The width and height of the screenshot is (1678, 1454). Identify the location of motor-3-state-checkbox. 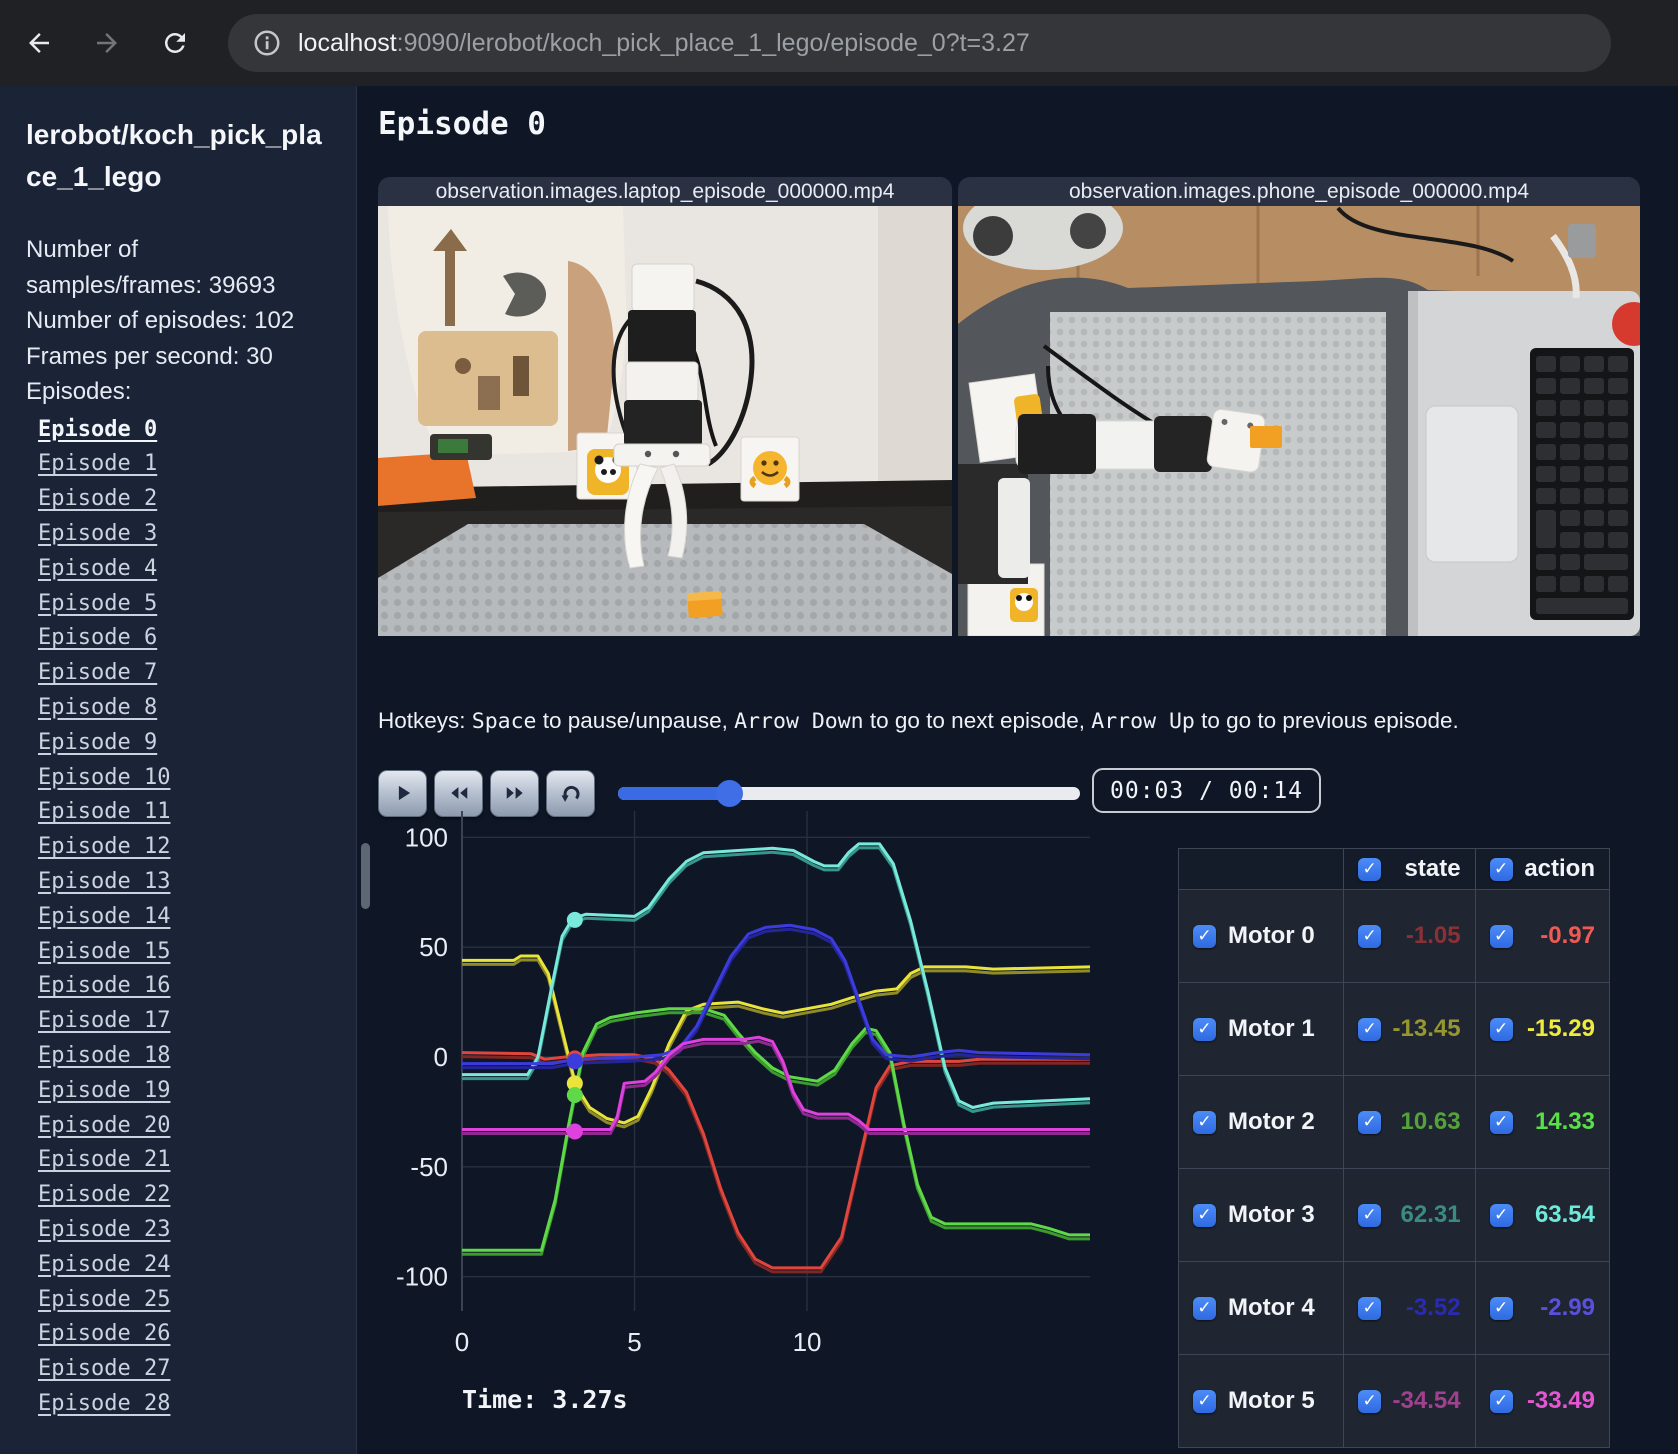
(1370, 1215).